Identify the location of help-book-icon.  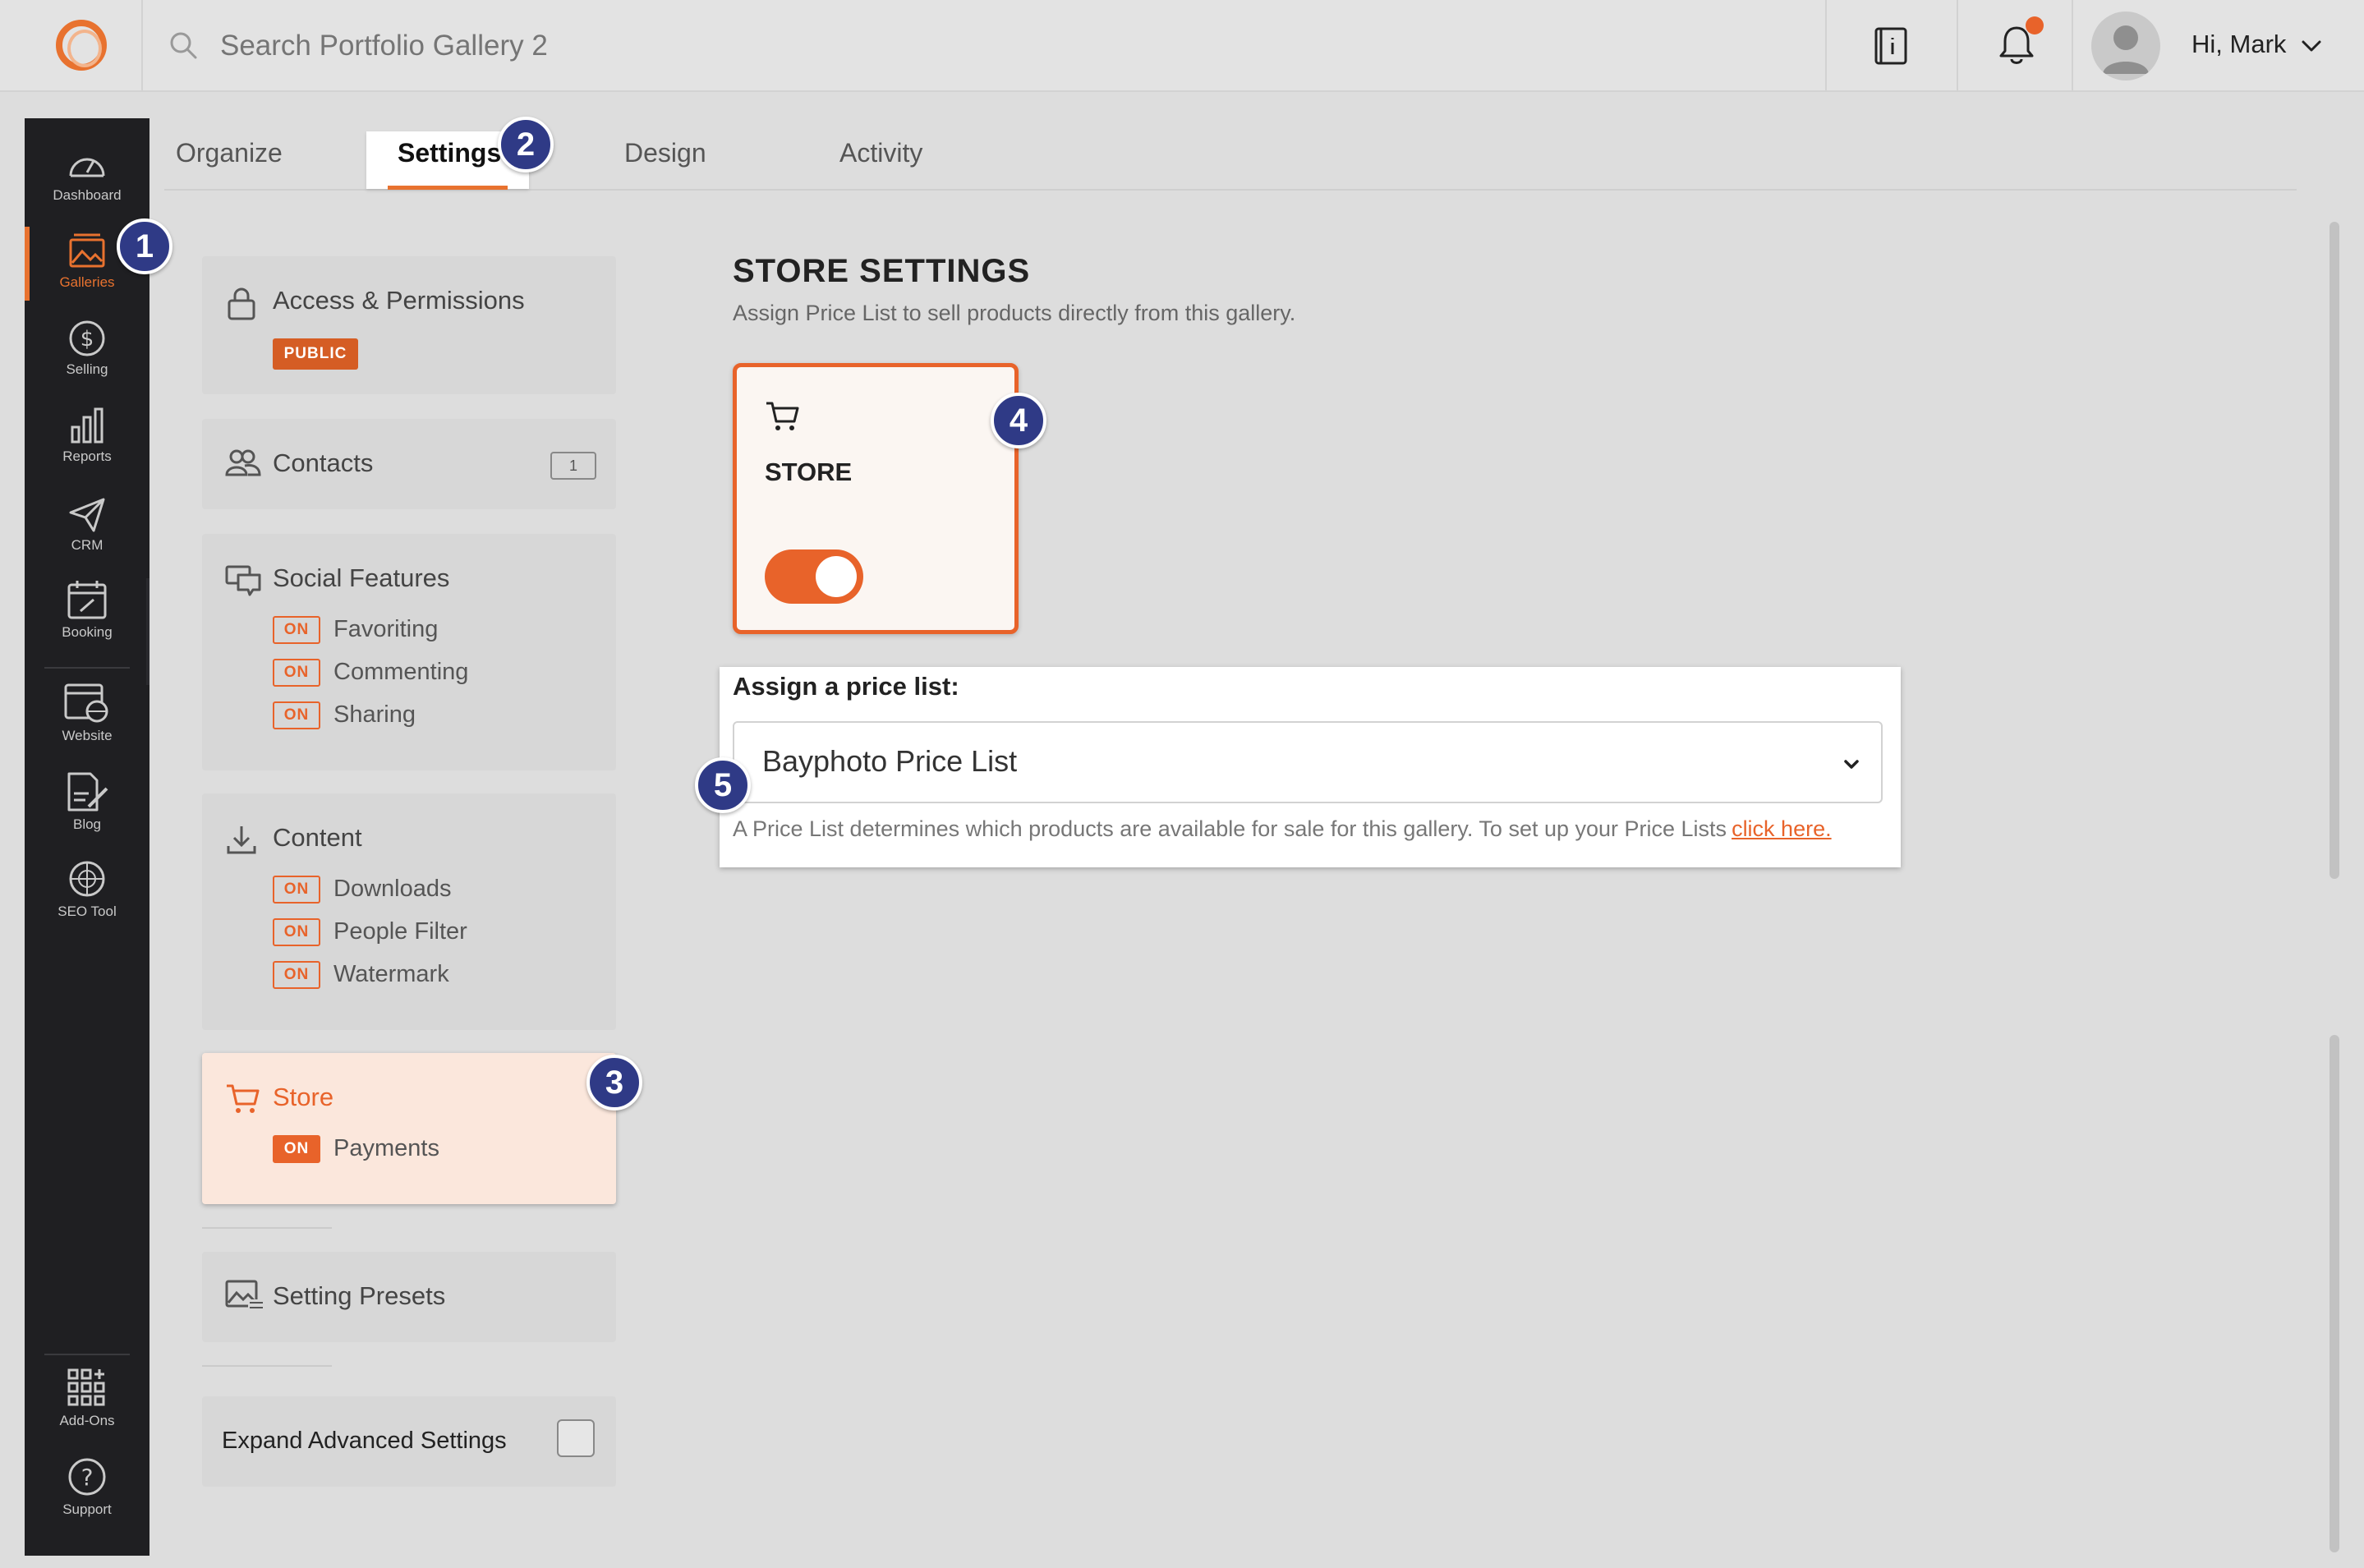
(1892, 46).